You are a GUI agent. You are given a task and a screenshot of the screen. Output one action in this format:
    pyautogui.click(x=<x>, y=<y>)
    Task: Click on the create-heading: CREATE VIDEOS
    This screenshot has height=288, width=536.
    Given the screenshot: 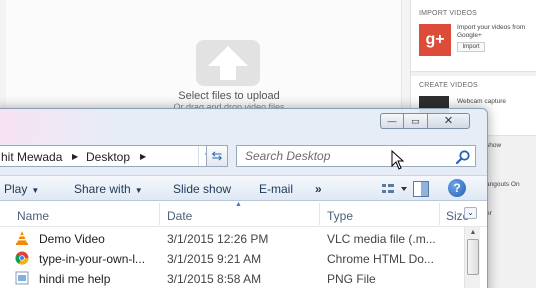 What is the action you would take?
    pyautogui.click(x=448, y=85)
    